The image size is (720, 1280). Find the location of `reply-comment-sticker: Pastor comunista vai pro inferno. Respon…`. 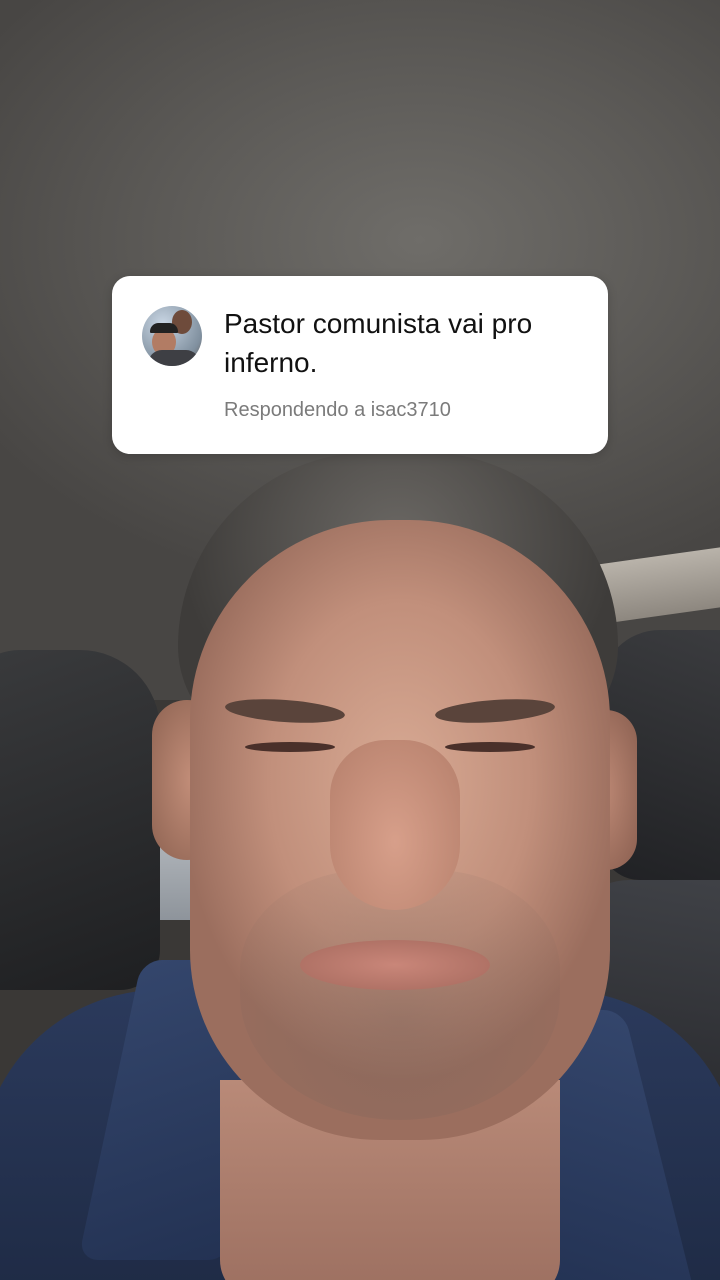

reply-comment-sticker: Pastor comunista vai pro inferno. Respon… is located at coordinates (360, 365).